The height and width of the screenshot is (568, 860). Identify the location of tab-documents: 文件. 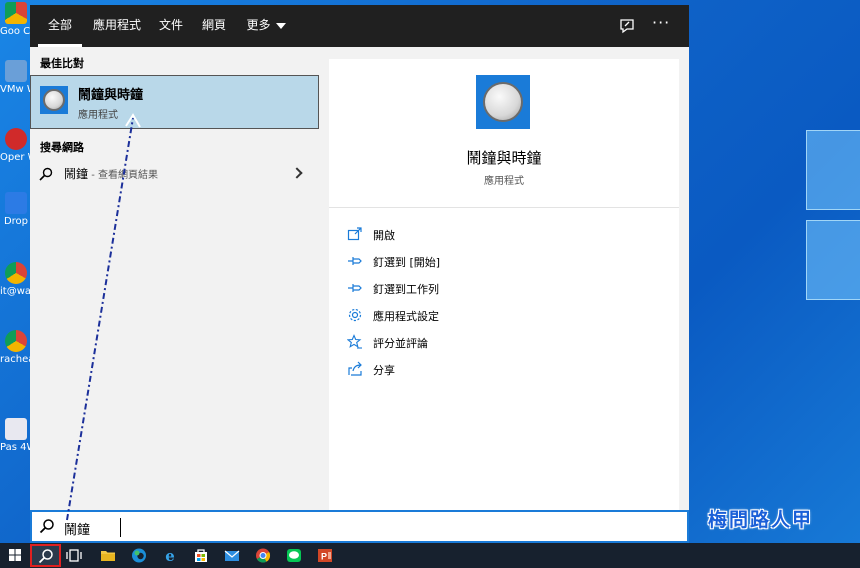
(171, 26).